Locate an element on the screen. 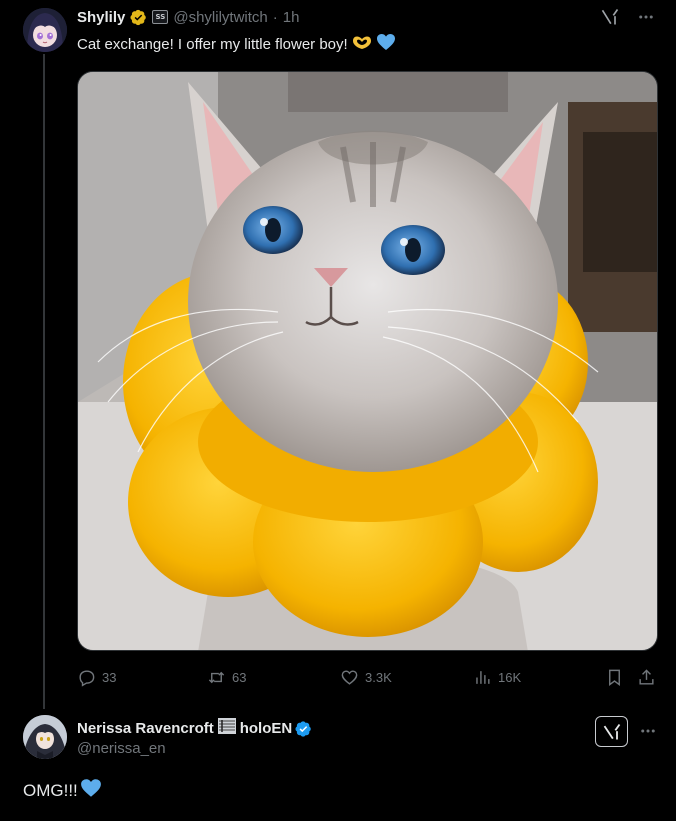 The width and height of the screenshot is (676, 821). reply-author-name-suffix: holoEN is located at coordinates (266, 728).